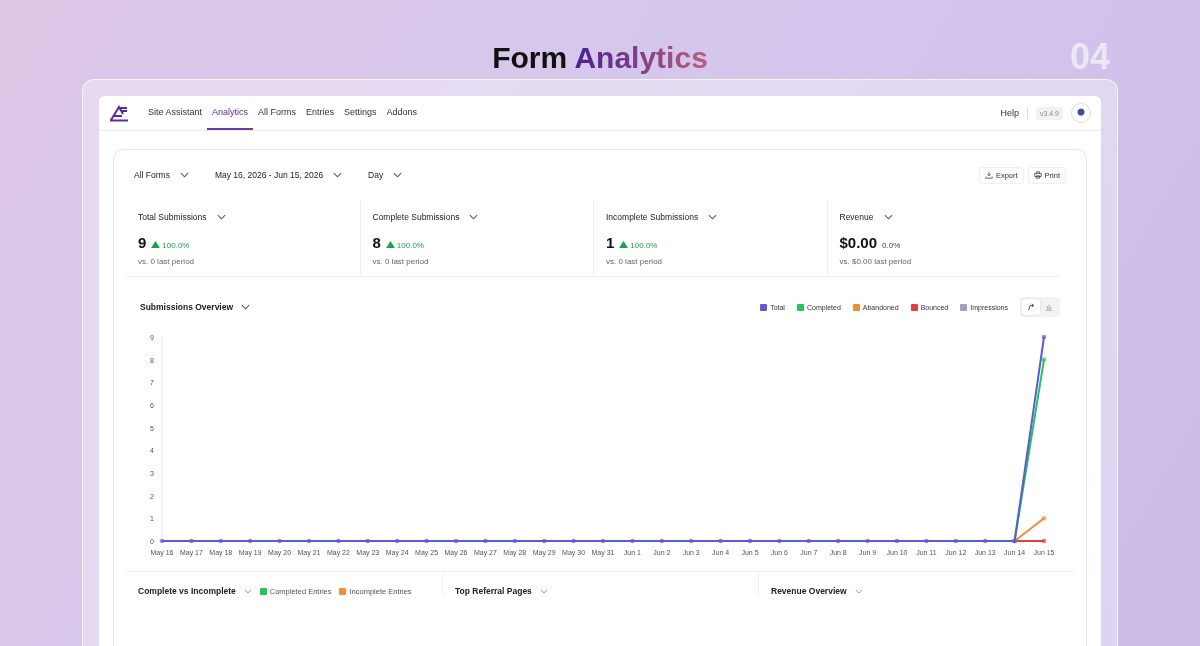 The height and width of the screenshot is (646, 1200). What do you see at coordinates (856, 217) in the screenshot?
I see `stat-label: Revenue` at bounding box center [856, 217].